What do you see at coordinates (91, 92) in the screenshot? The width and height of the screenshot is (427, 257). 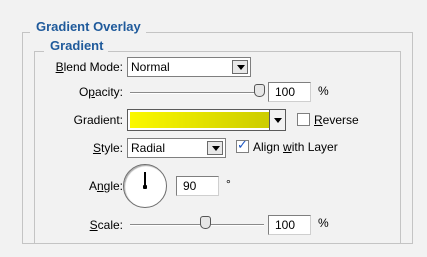 I see `opacity-label-mnemonic: p` at bounding box center [91, 92].